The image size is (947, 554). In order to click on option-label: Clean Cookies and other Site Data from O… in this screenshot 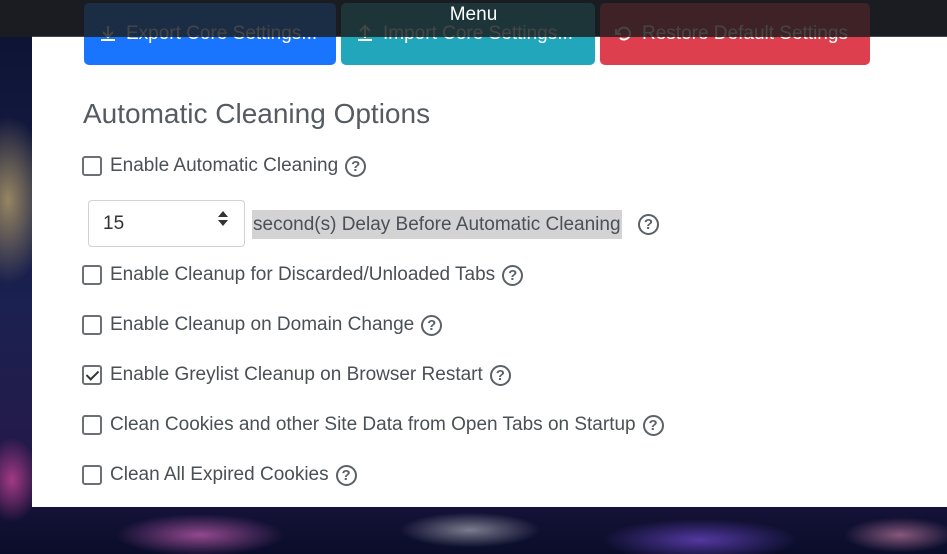, I will do `click(373, 425)`.